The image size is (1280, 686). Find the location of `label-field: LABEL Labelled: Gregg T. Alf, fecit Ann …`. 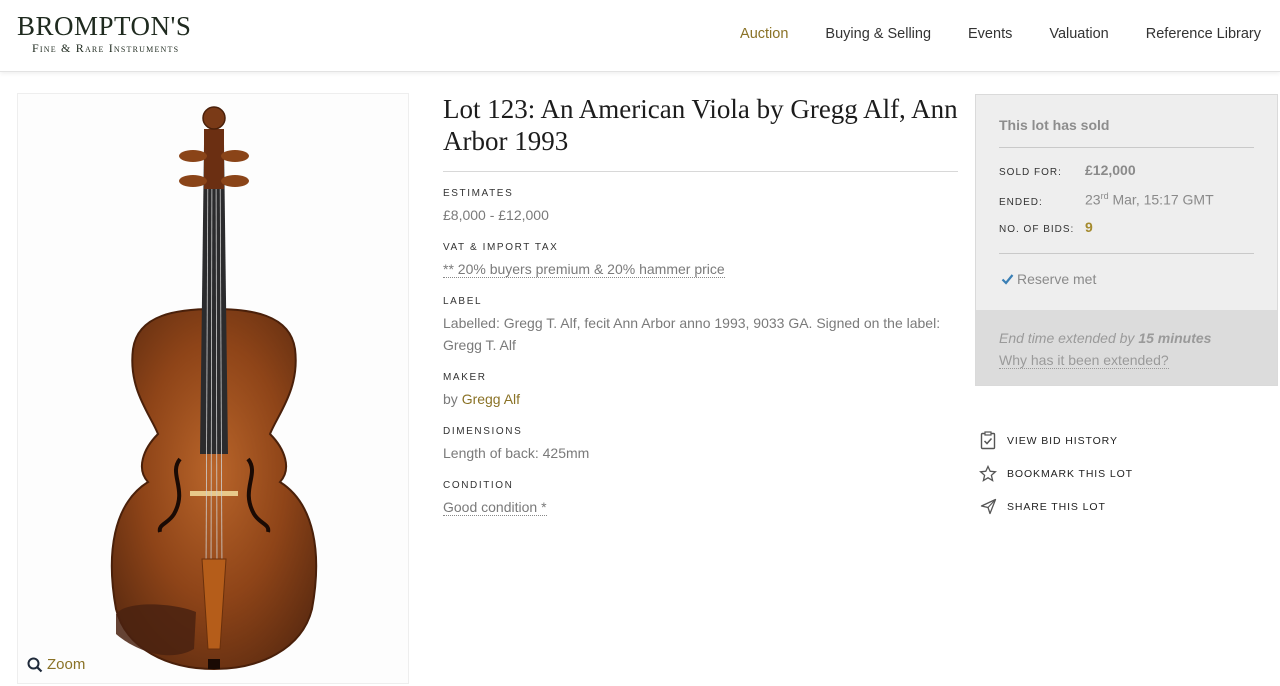

label-field: LABEL Labelled: Gregg T. Alf, fecit Ann … is located at coordinates (700, 326).